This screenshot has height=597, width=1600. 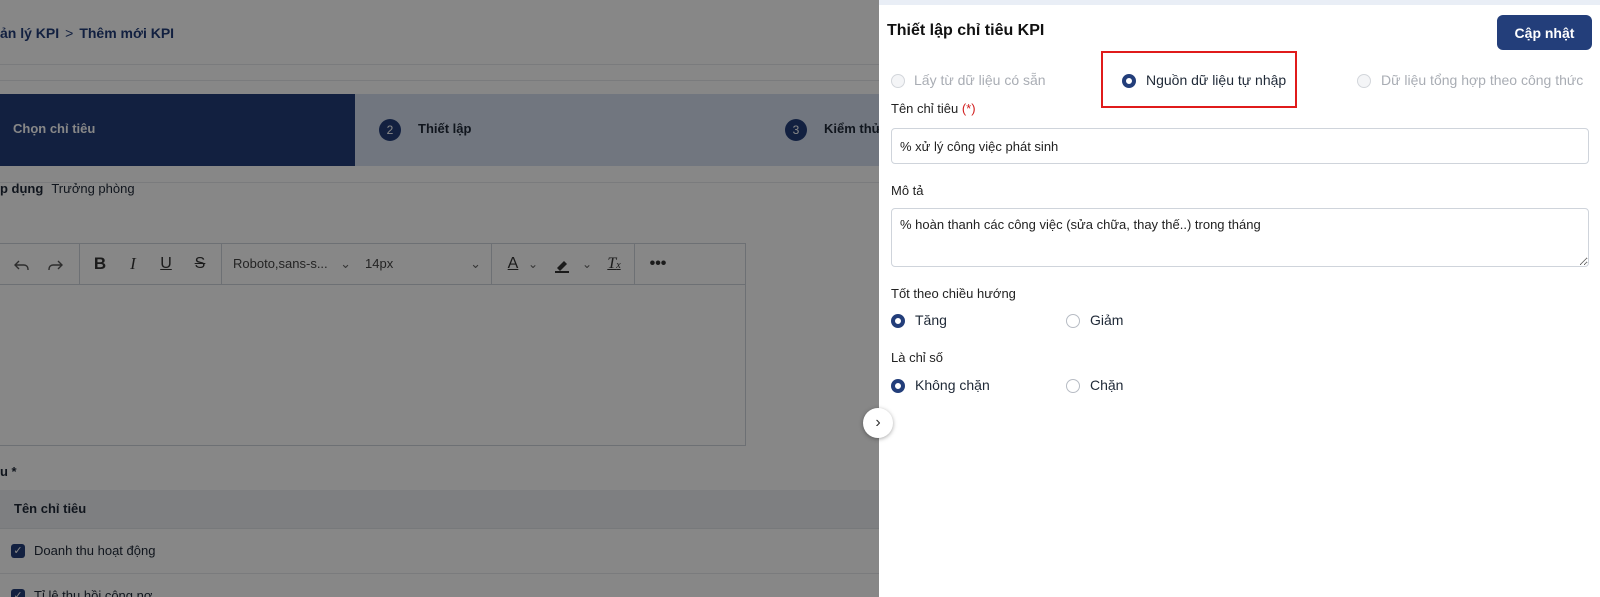 I want to click on description-label: Mô tả, so click(x=907, y=190).